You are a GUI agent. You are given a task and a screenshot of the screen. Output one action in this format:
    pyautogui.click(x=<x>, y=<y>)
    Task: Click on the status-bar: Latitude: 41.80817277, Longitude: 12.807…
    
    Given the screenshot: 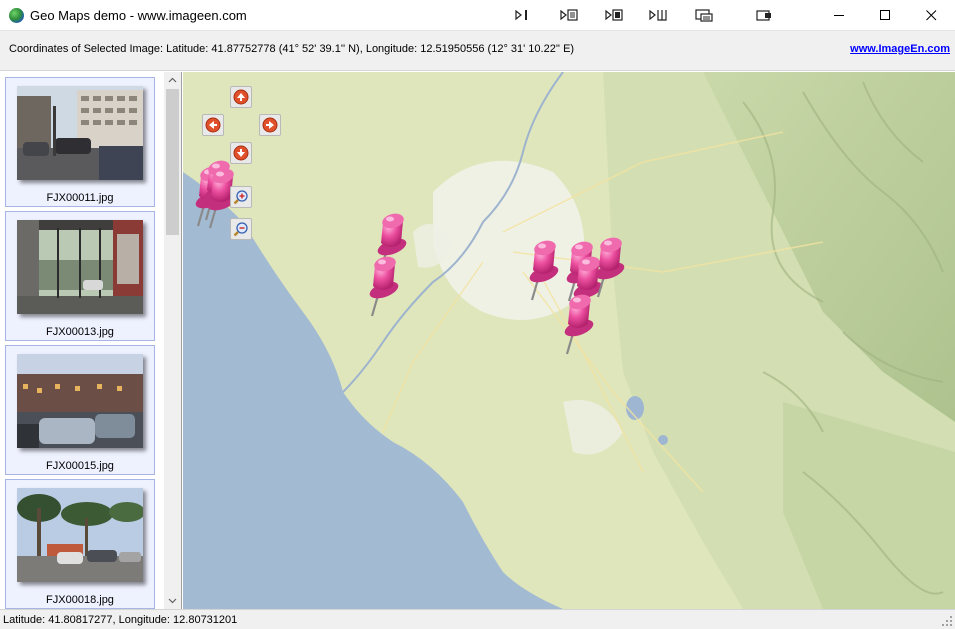 What is the action you would take?
    pyautogui.click(x=477, y=619)
    